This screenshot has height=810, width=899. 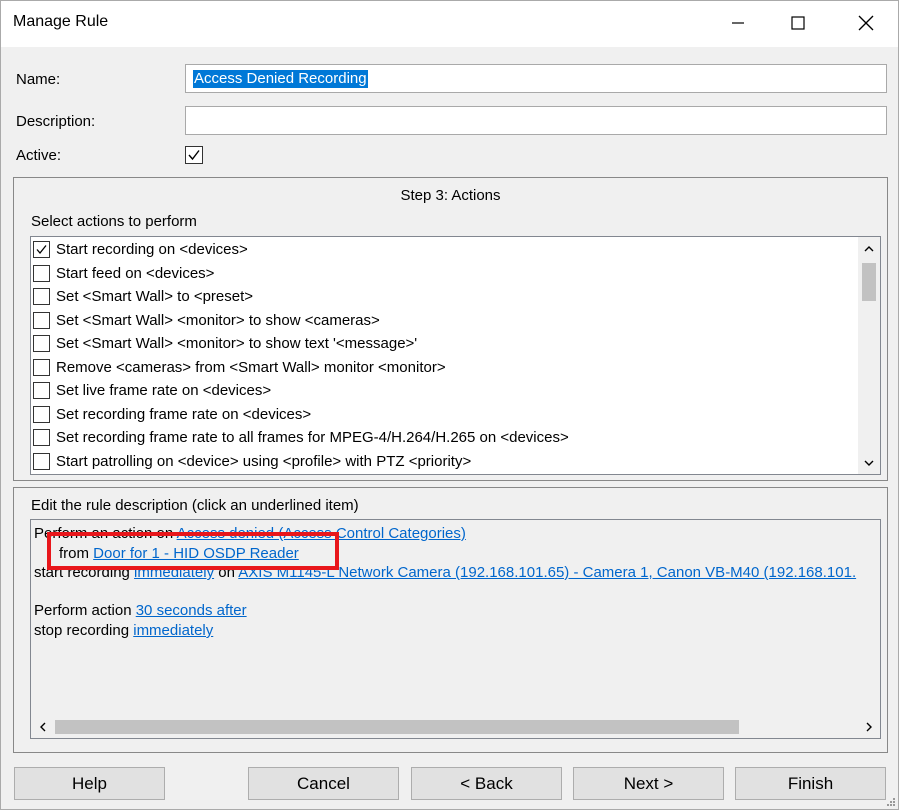 I want to click on name-label: Name:, so click(x=38, y=79).